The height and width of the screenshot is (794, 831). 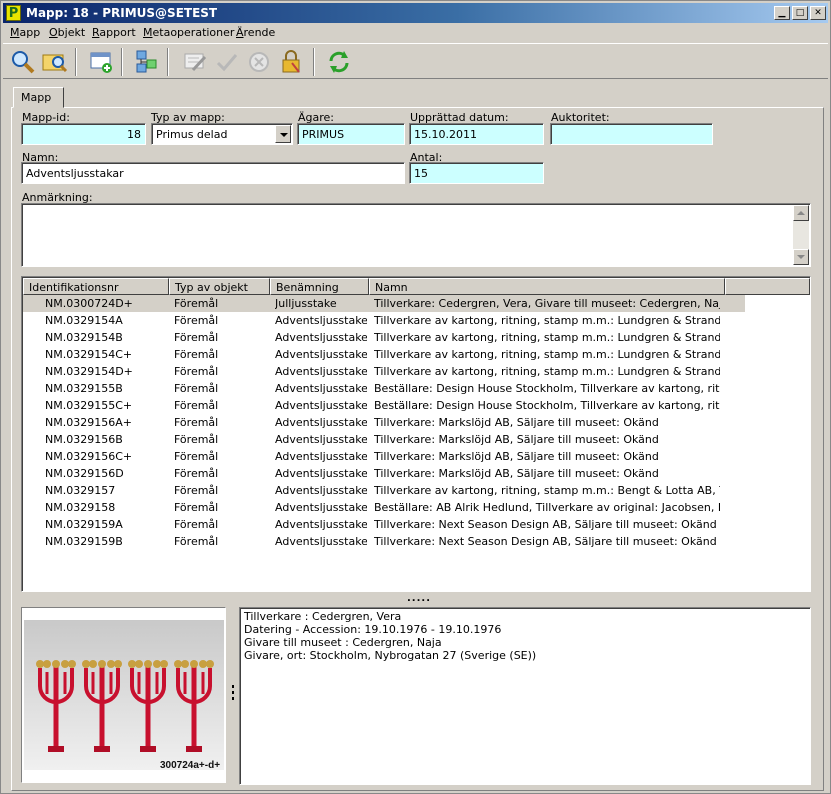 I want to click on object-image: 300724a+-d+, so click(x=124, y=695).